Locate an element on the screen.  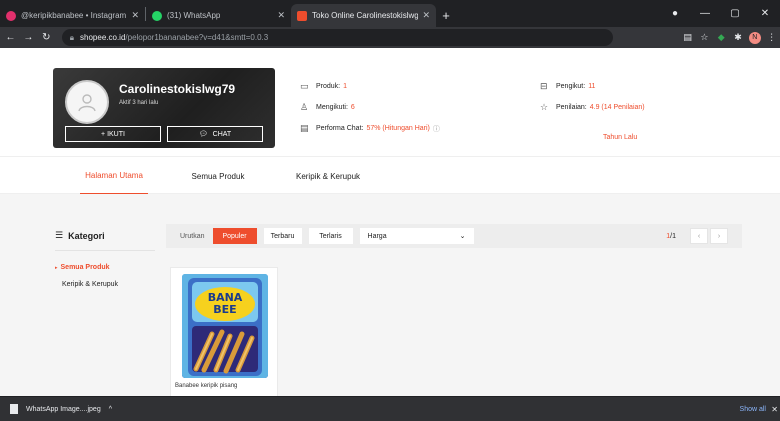
stat-chat-performance: ▤ Performa Chat: 57% (Hitungan Hari) ⓘ is located at coordinates (370, 128).